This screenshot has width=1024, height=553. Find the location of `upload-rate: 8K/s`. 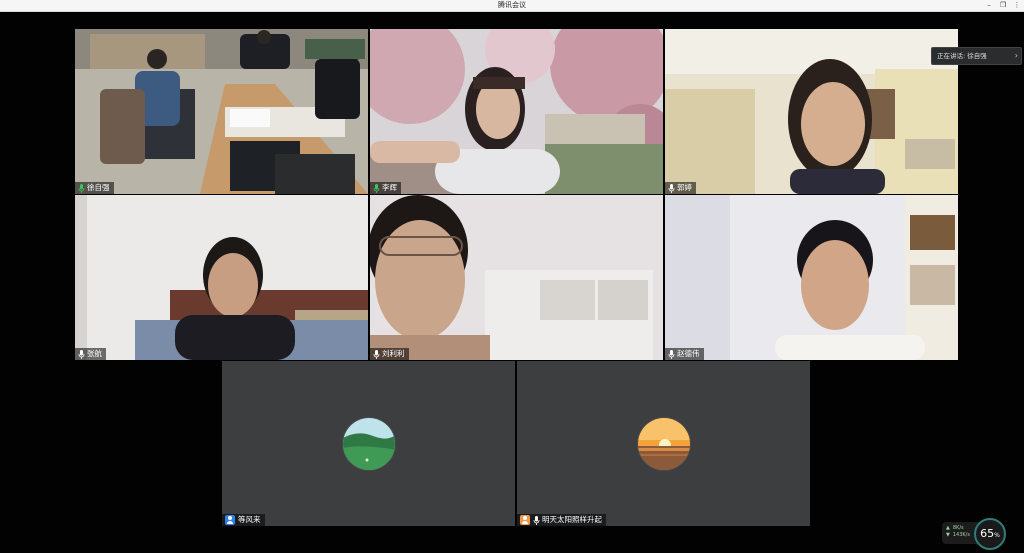

upload-rate: 8K/s is located at coordinates (958, 528).